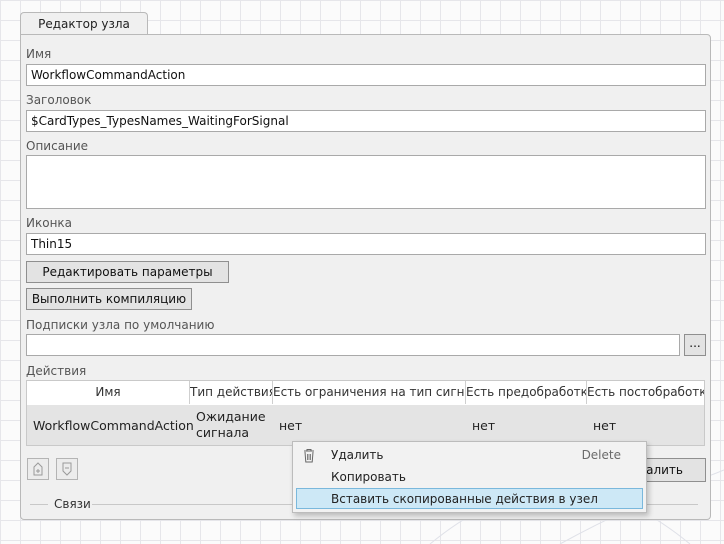 This screenshot has width=724, height=544. I want to click on menu-item-delete-shortcut: Delete, so click(601, 455).